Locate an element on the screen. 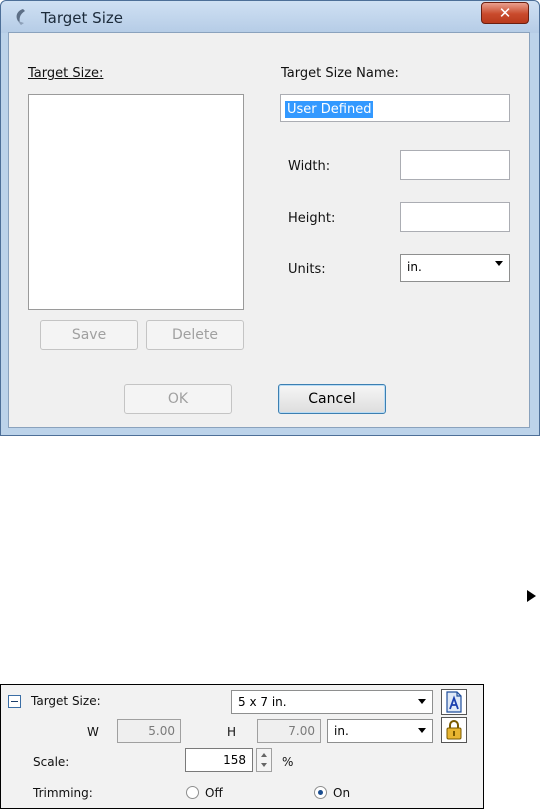 Image resolution: width=542 pixels, height=809 pixels. right-arrow-icon is located at coordinates (531, 596).